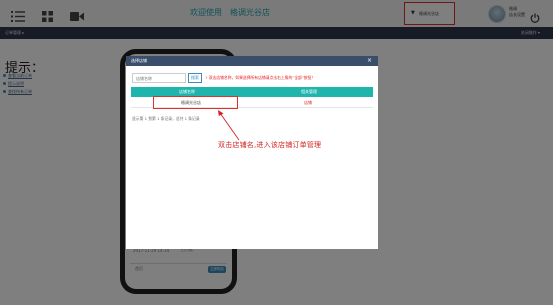 Image resolution: width=553 pixels, height=305 pixels. What do you see at coordinates (270, 145) in the screenshot?
I see `annotation-text: 双击店铺名,进入该店铺订单管理` at bounding box center [270, 145].